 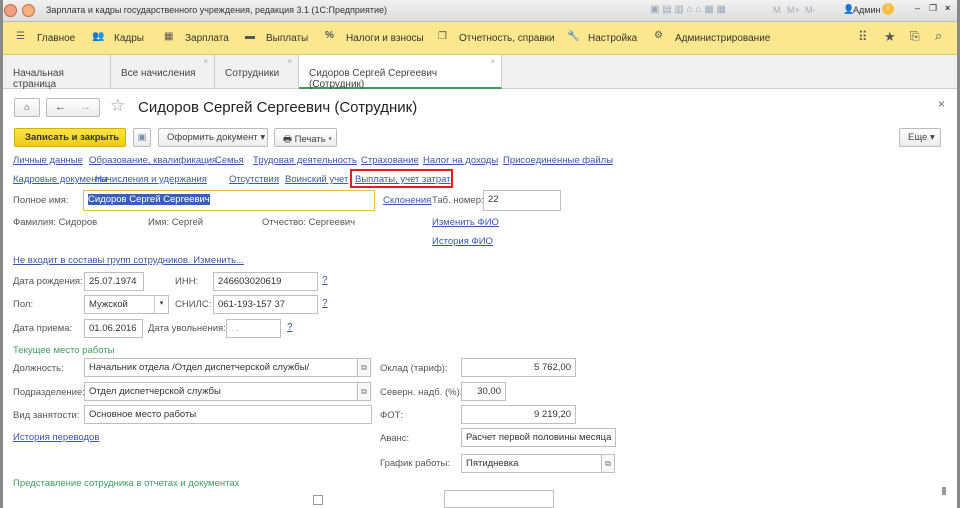 What do you see at coordinates (290, 327) in the screenshot?
I see `dismiss-help-link: ?` at bounding box center [290, 327].